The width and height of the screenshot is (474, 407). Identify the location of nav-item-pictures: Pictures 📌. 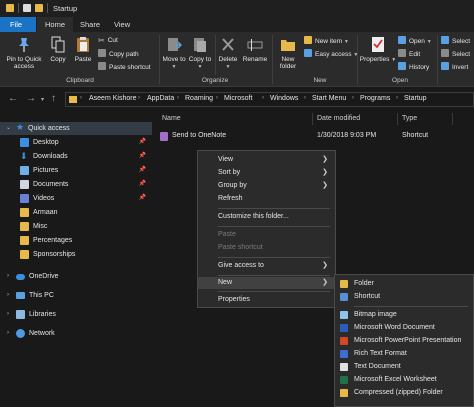
(76, 170).